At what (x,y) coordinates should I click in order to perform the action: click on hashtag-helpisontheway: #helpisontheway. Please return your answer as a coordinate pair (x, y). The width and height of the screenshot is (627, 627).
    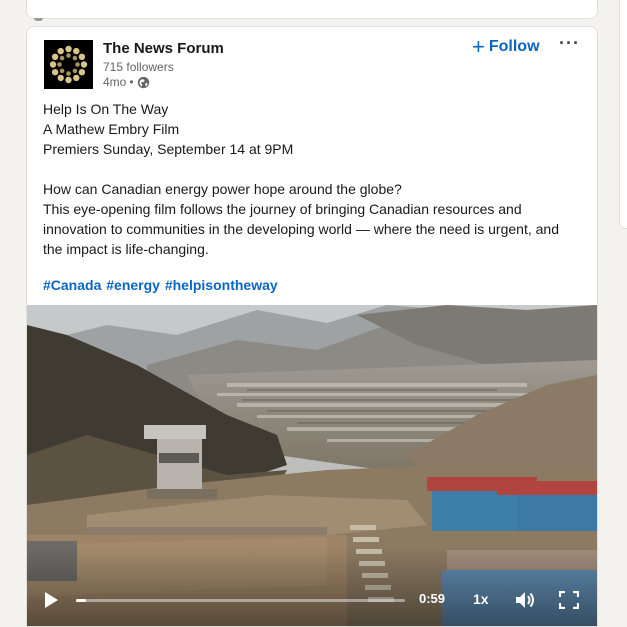
    Looking at the image, I should click on (221, 285).